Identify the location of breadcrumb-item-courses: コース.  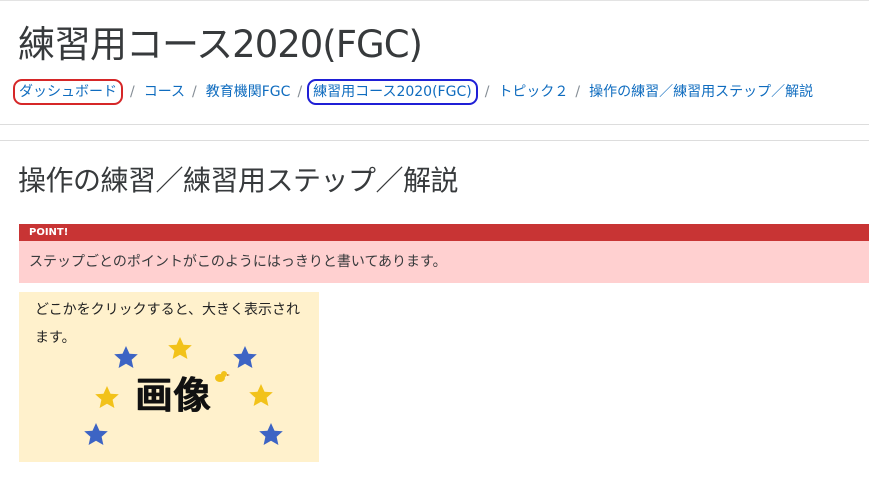
(164, 92).